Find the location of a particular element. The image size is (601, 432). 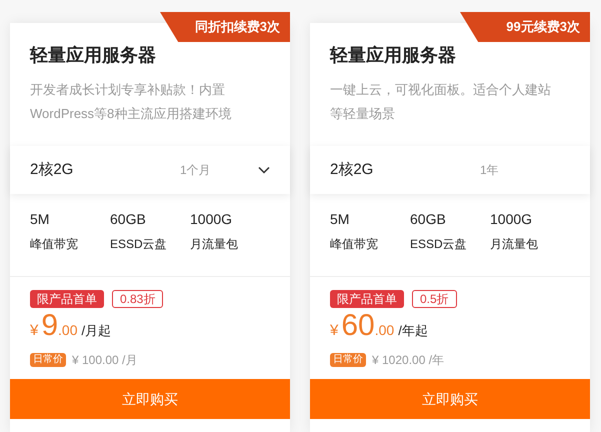

ribbon-tag: 99元续费3次 is located at coordinates (525, 27).